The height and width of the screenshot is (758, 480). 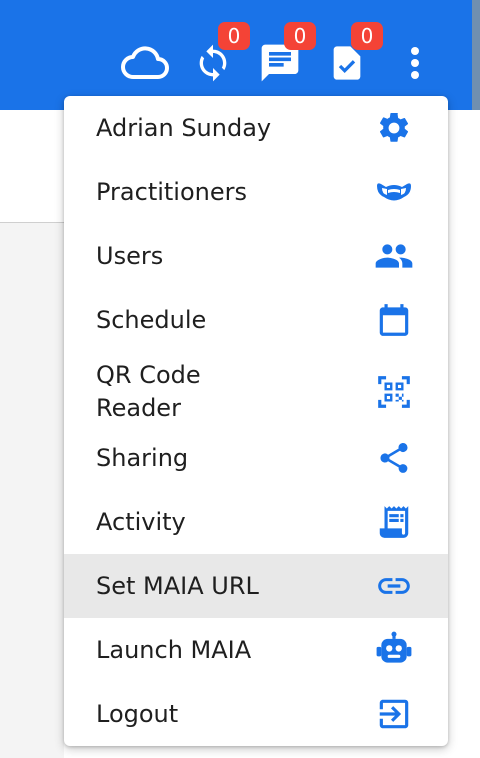 I want to click on menu-item-users: Users, so click(x=256, y=256).